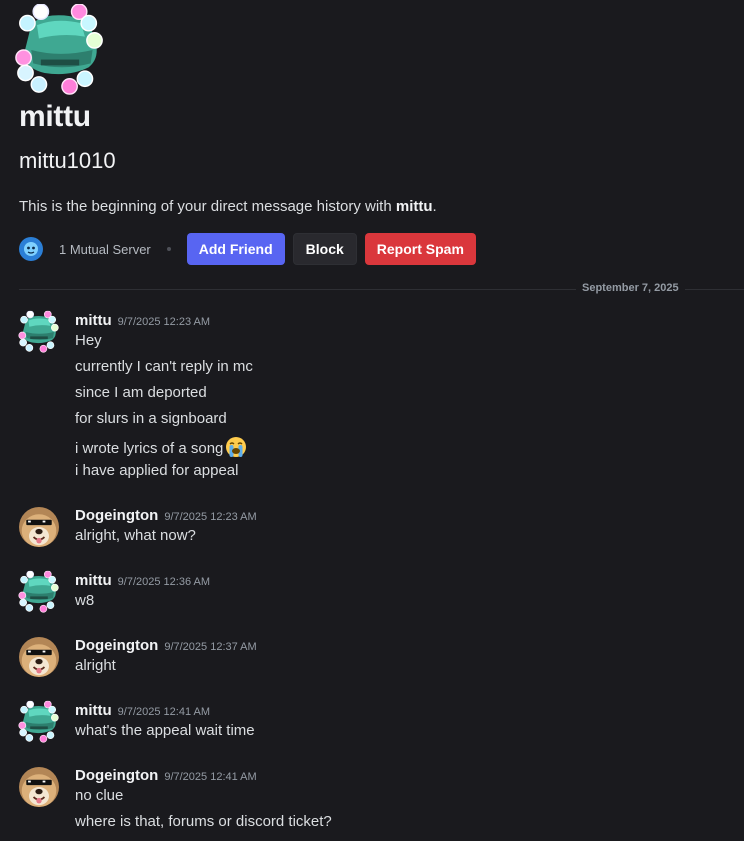 The image size is (744, 841). What do you see at coordinates (85, 600) in the screenshot?
I see `message-line: w8` at bounding box center [85, 600].